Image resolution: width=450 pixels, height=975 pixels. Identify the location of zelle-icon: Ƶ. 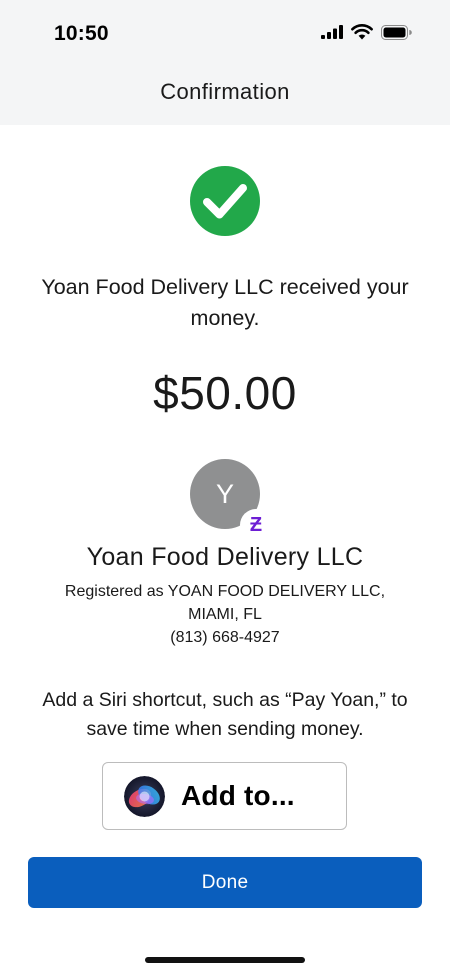
(256, 525).